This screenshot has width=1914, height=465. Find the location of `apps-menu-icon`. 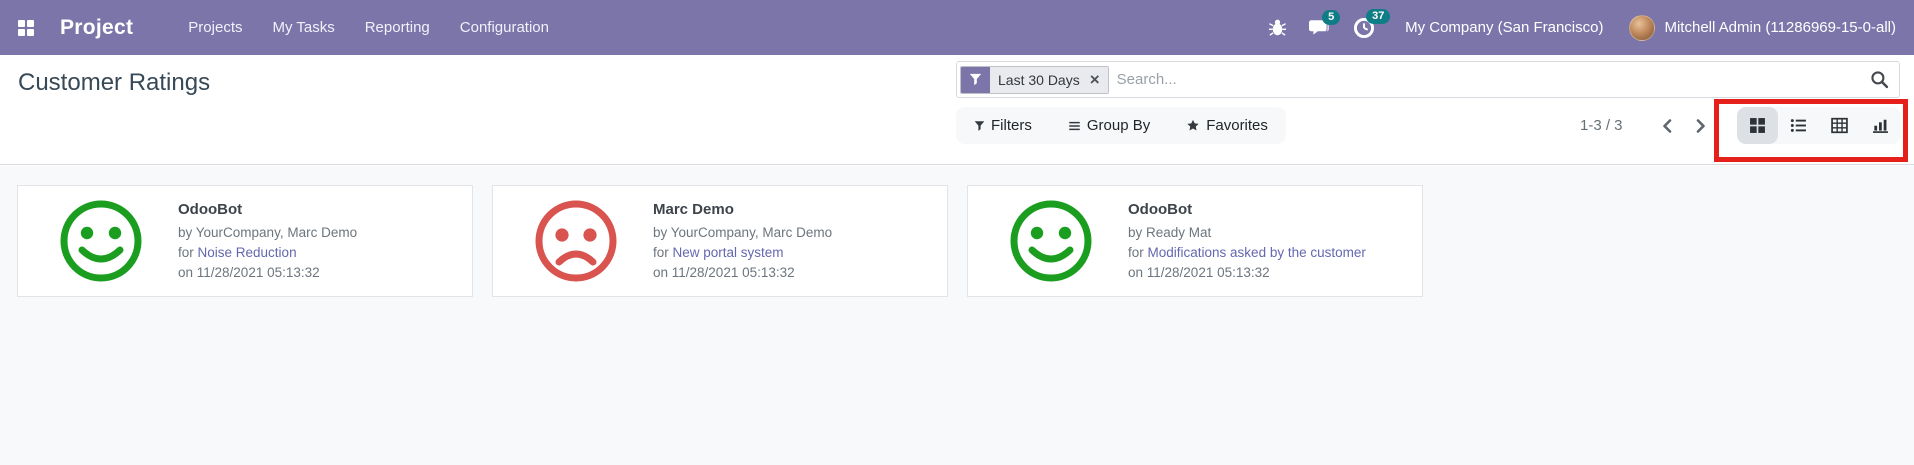

apps-menu-icon is located at coordinates (26, 27).